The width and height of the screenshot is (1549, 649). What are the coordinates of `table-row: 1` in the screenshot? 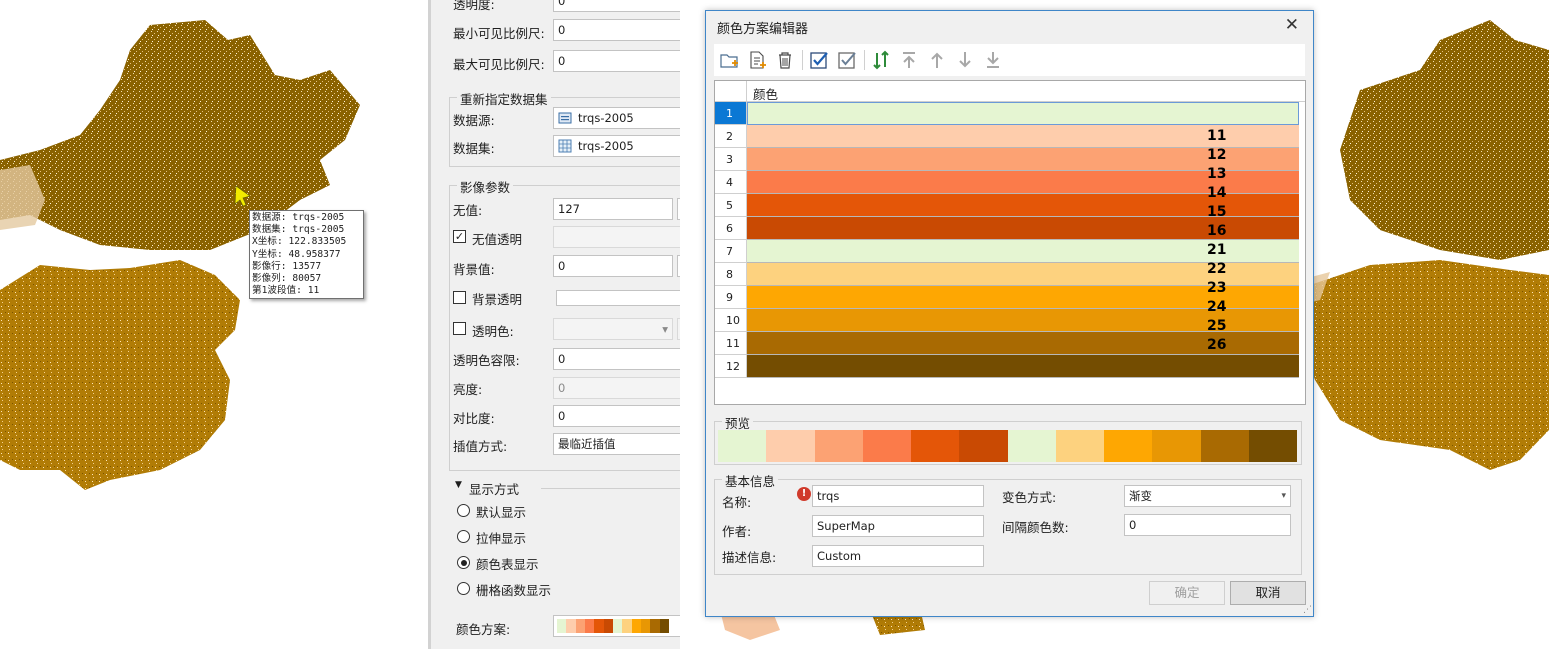 It's located at (1007, 113).